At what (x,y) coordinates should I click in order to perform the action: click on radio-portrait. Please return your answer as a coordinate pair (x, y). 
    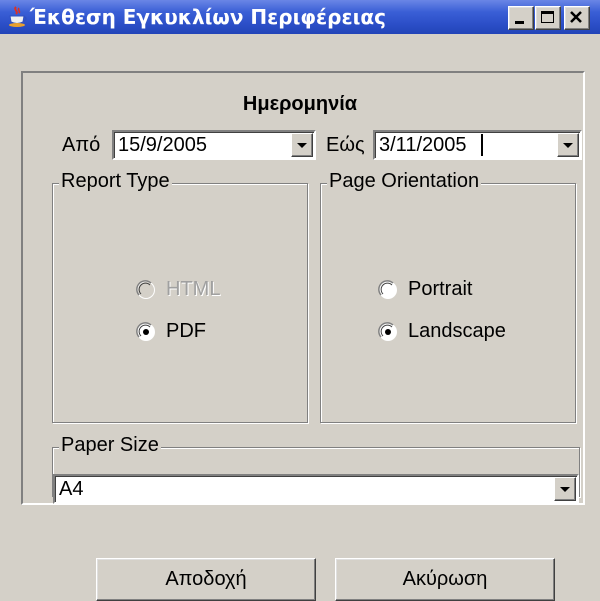
    Looking at the image, I should click on (388, 290).